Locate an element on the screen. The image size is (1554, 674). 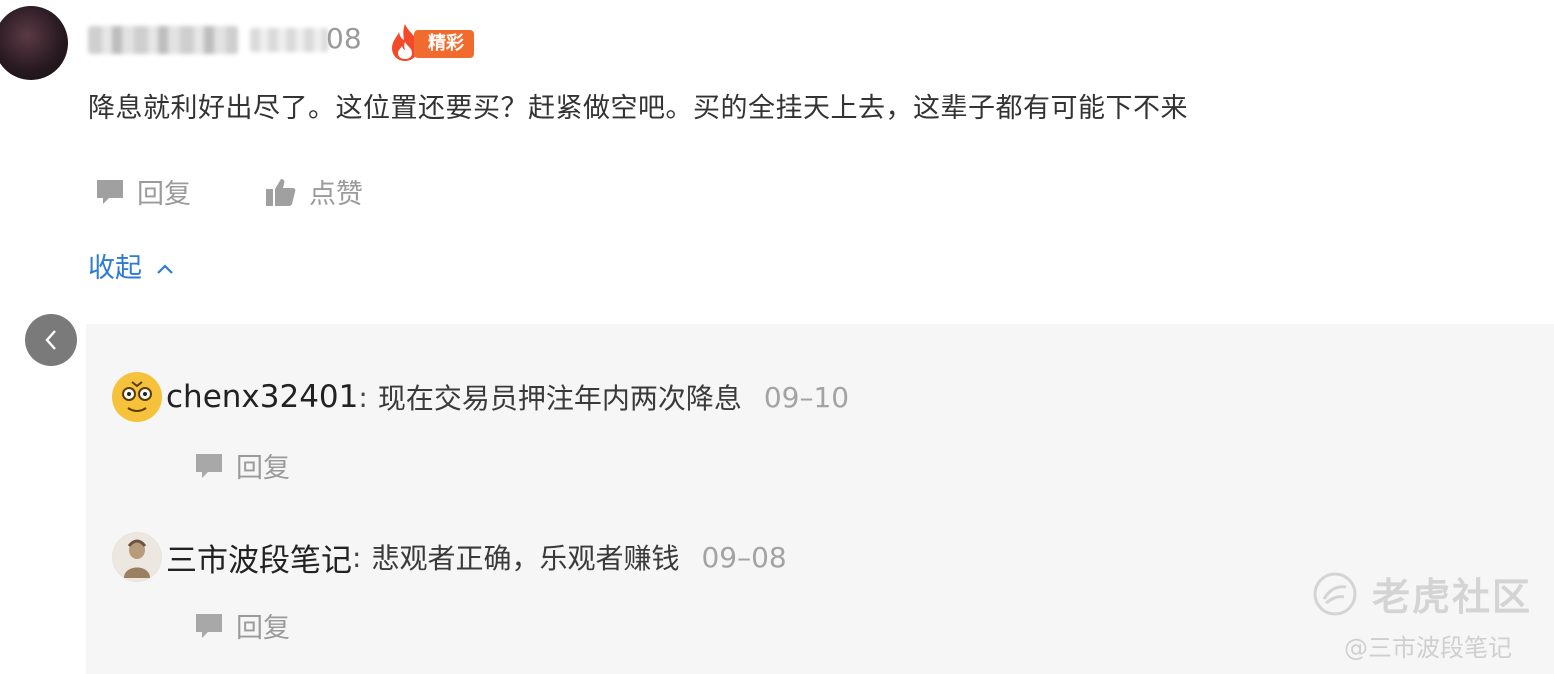
featured-badge-label: 精彩 is located at coordinates (444, 44).